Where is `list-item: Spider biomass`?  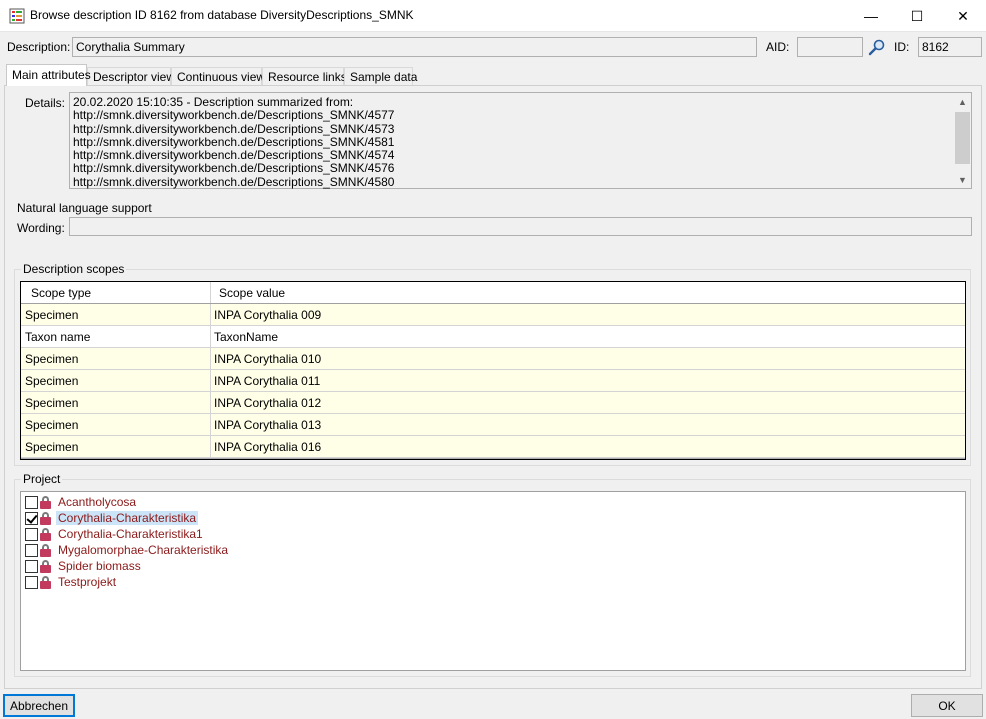 list-item: Spider biomass is located at coordinates (84, 566).